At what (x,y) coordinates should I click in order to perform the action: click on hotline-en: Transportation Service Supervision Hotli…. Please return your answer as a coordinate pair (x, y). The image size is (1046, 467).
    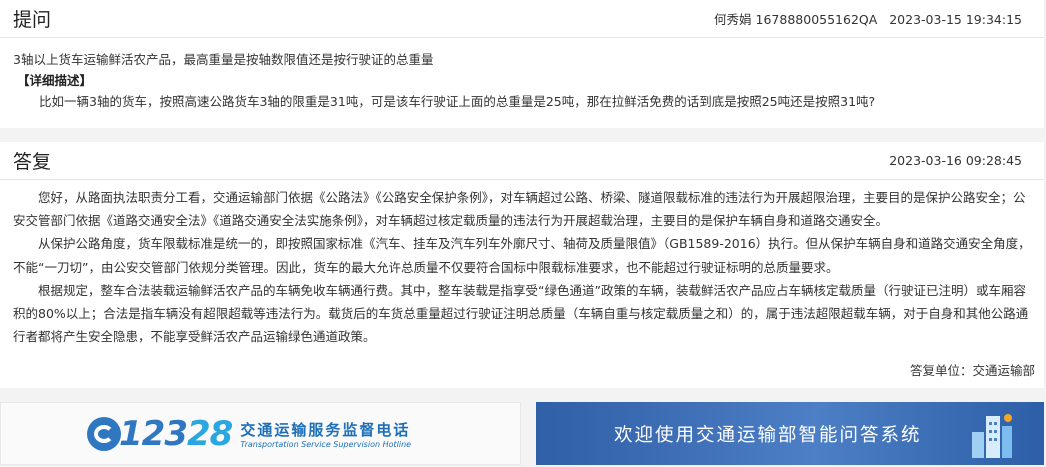
    Looking at the image, I should click on (326, 444).